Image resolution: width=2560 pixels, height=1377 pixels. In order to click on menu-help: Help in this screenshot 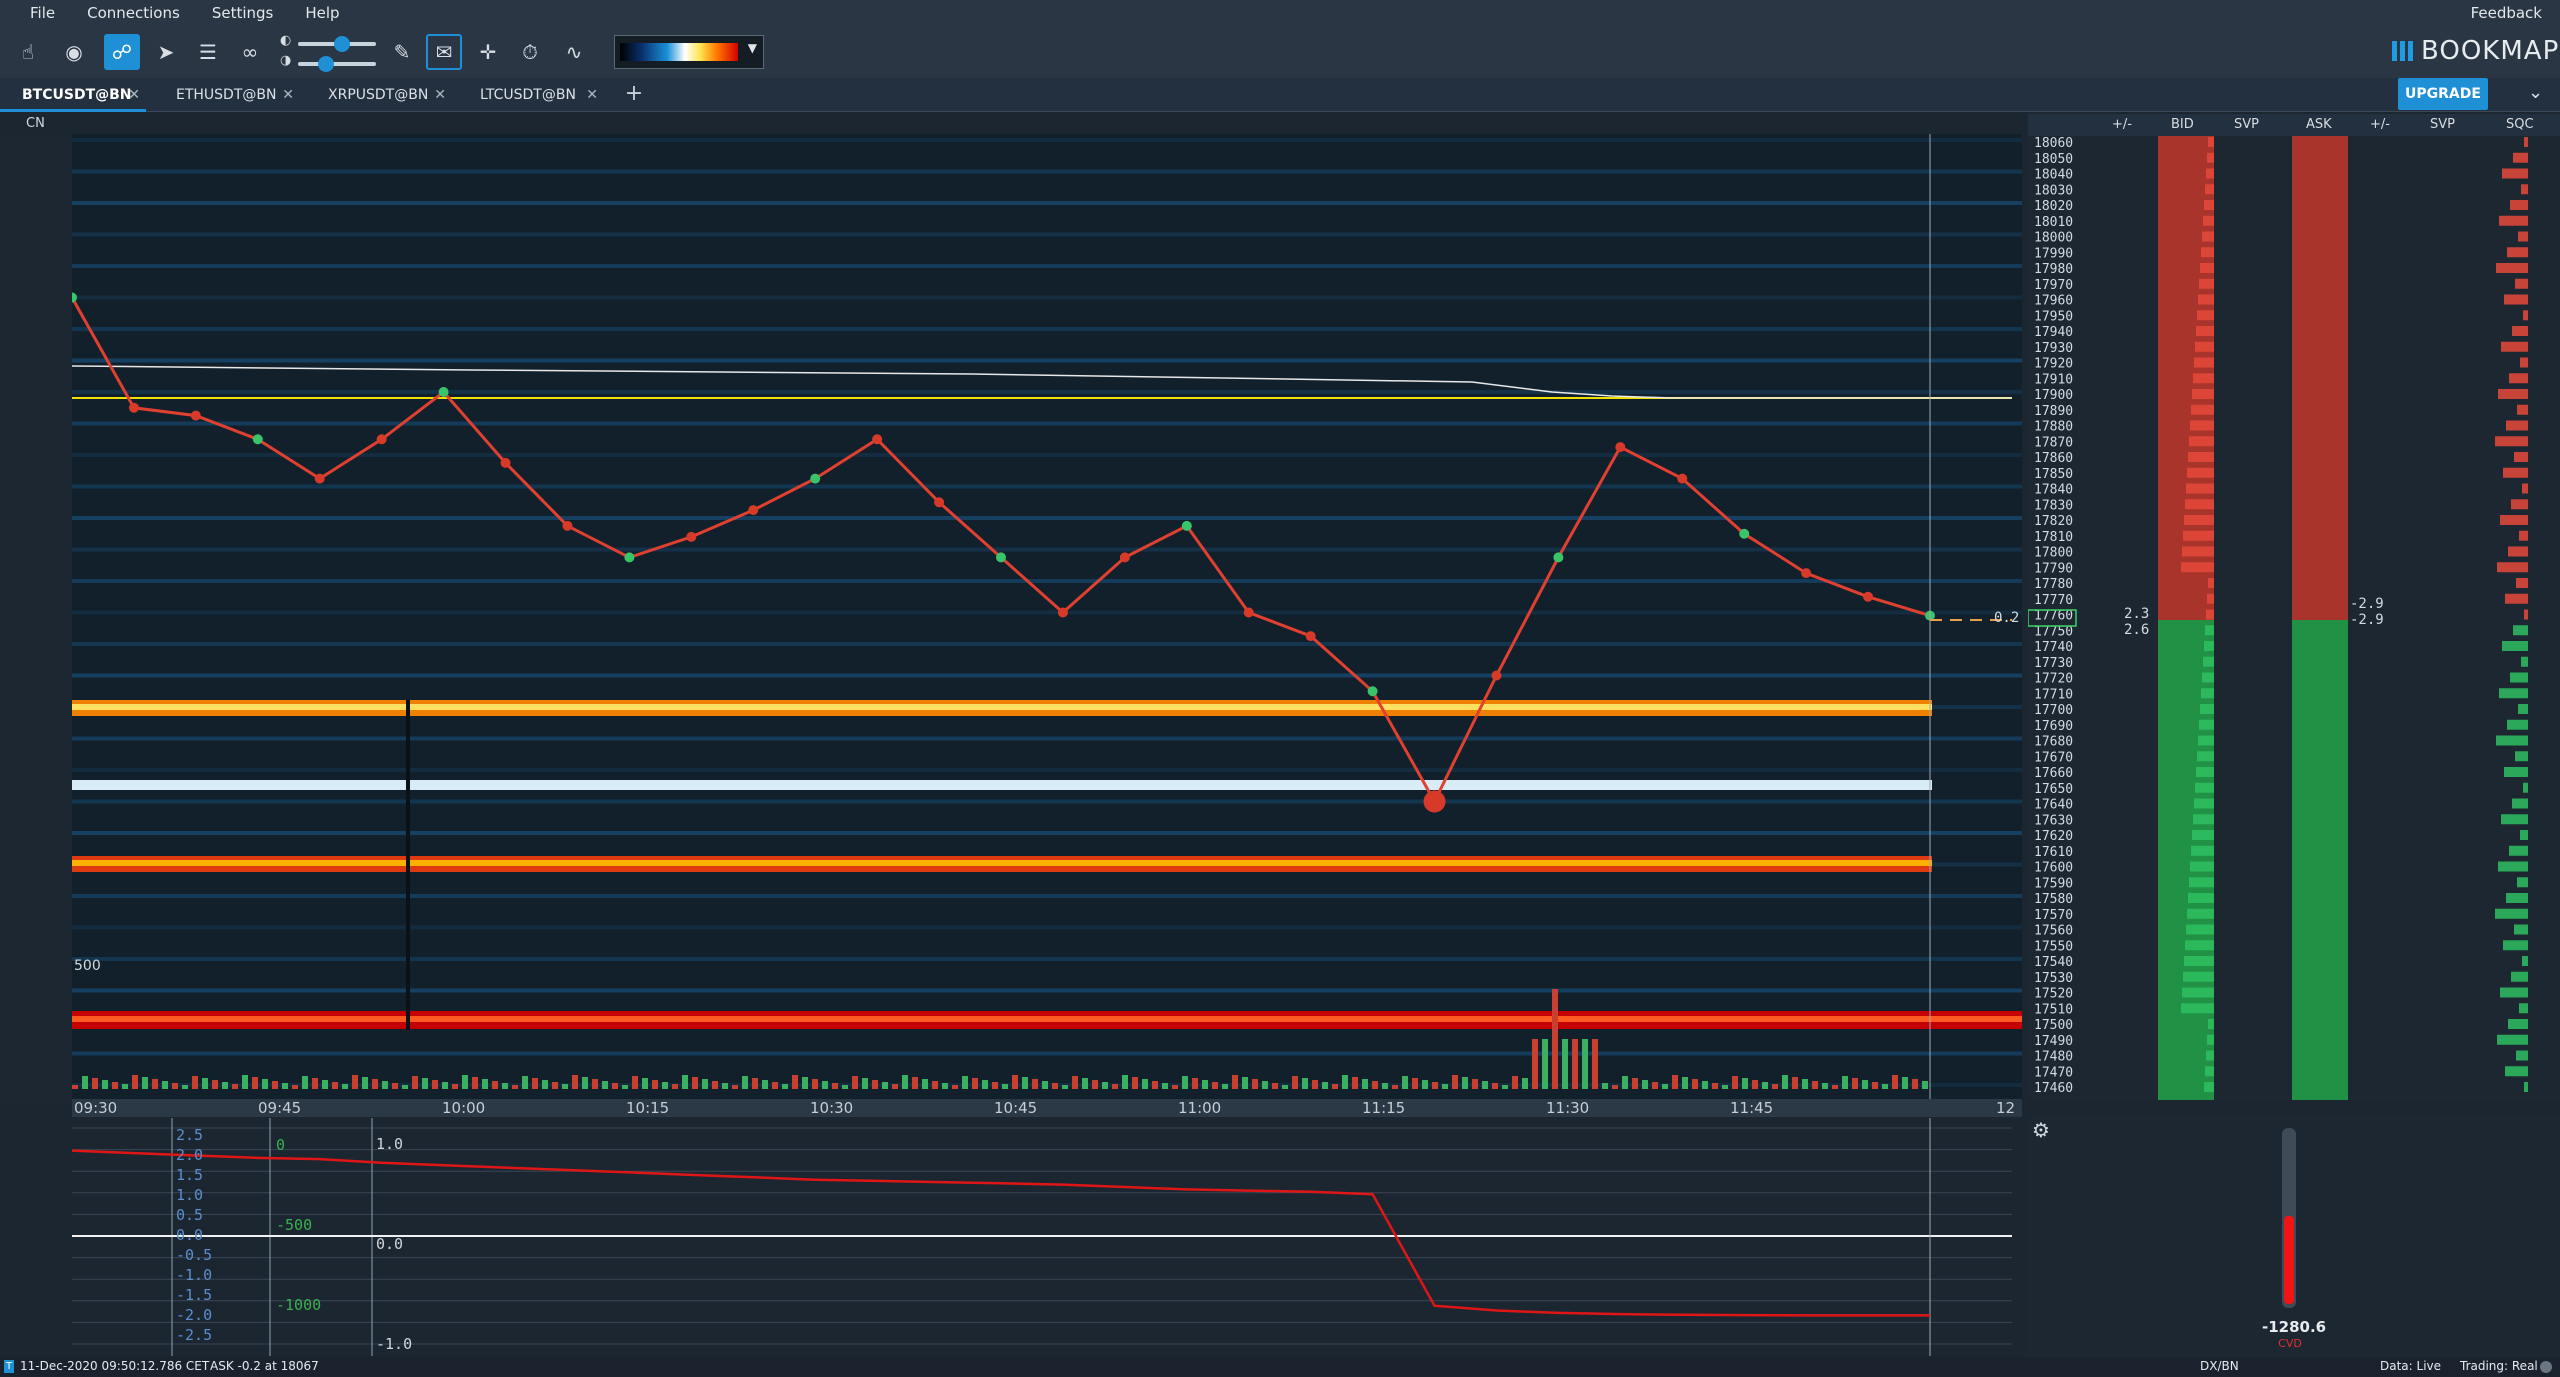, I will do `click(322, 13)`.